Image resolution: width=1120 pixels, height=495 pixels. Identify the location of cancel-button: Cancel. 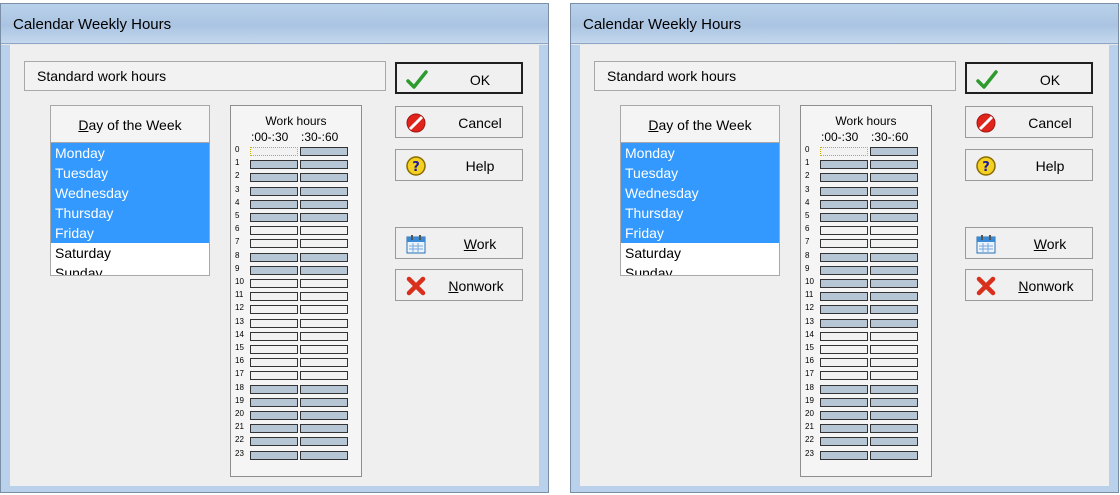
(459, 122).